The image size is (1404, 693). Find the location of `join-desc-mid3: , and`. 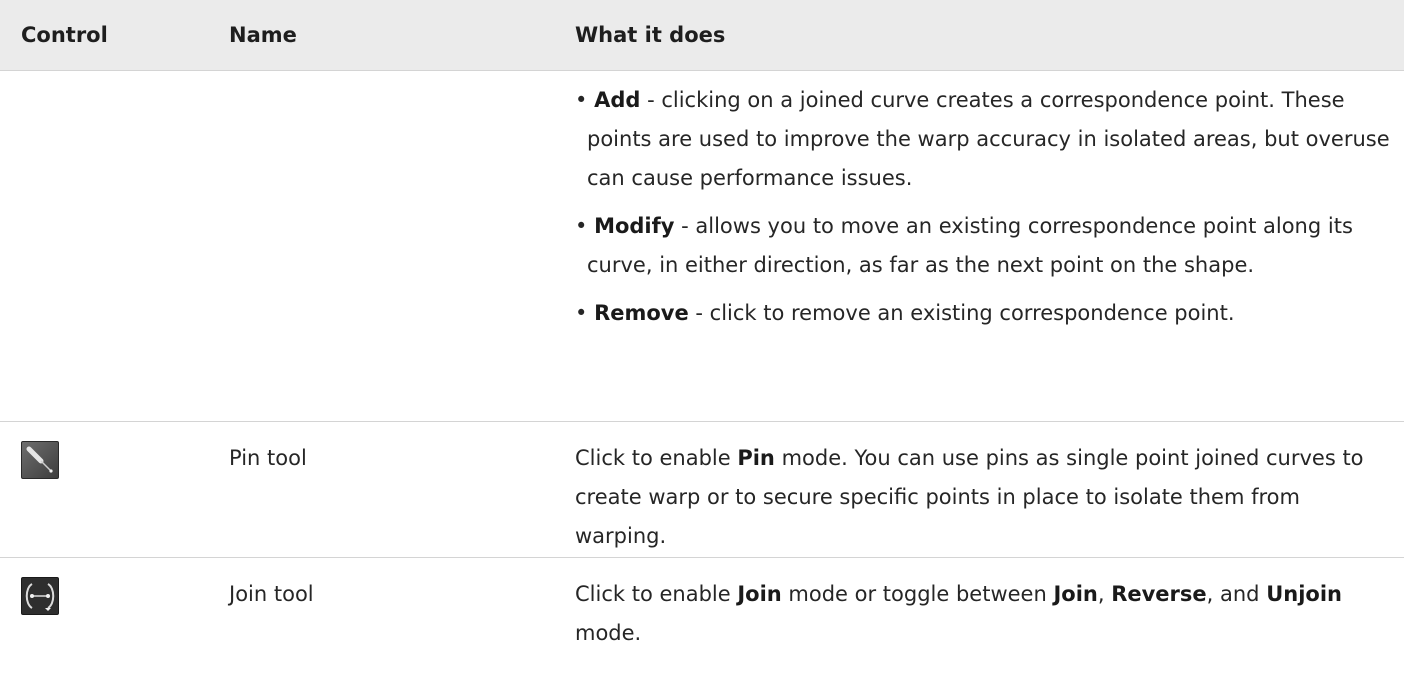

join-desc-mid3: , and is located at coordinates (1237, 594).